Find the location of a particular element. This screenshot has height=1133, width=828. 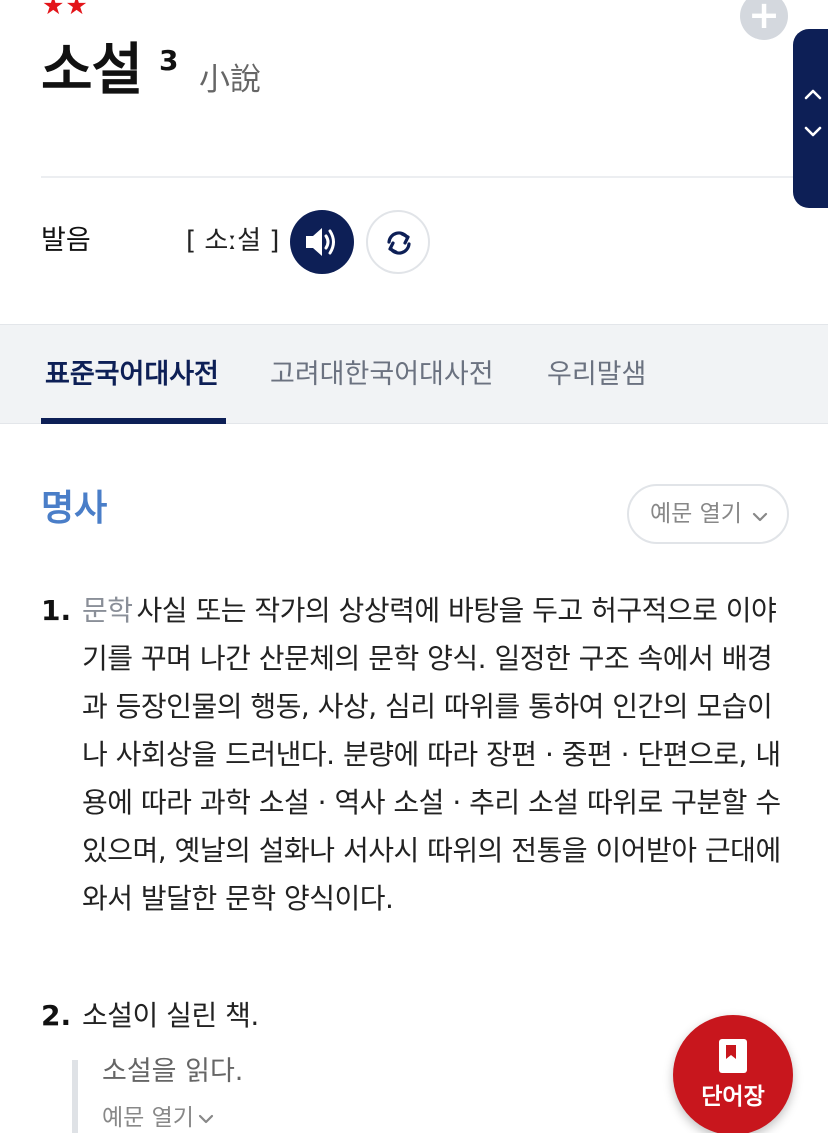

headword: 소설 is located at coordinates (92, 70).